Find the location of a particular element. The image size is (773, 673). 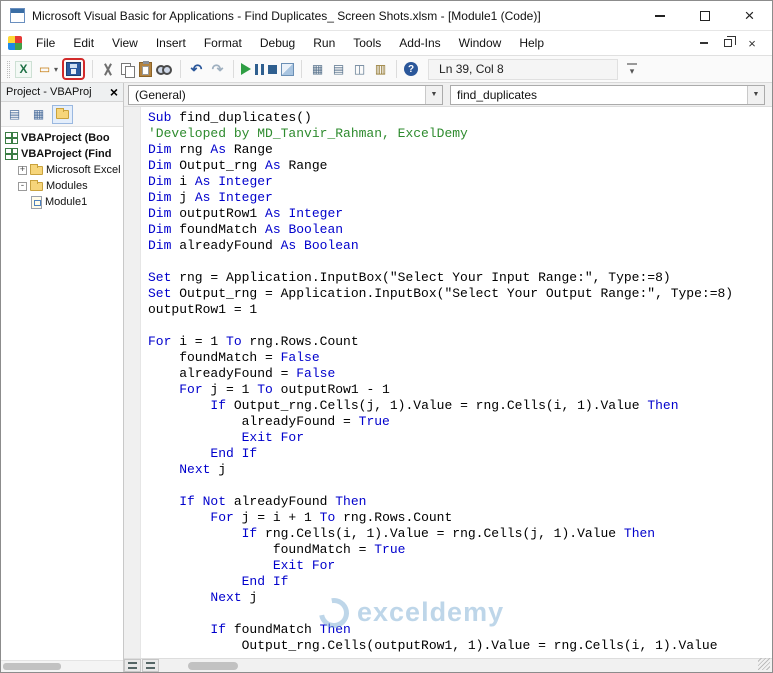

full-module-view-button is located at coordinates (150, 665).